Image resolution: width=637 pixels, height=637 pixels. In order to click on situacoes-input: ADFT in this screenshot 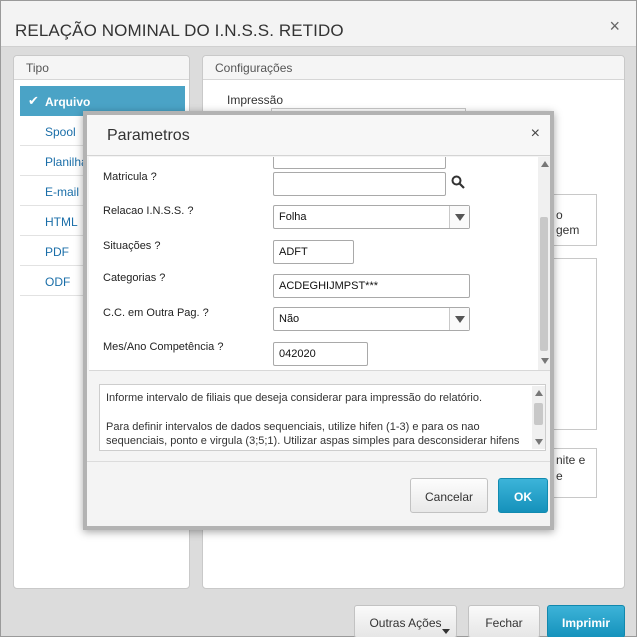, I will do `click(313, 252)`.